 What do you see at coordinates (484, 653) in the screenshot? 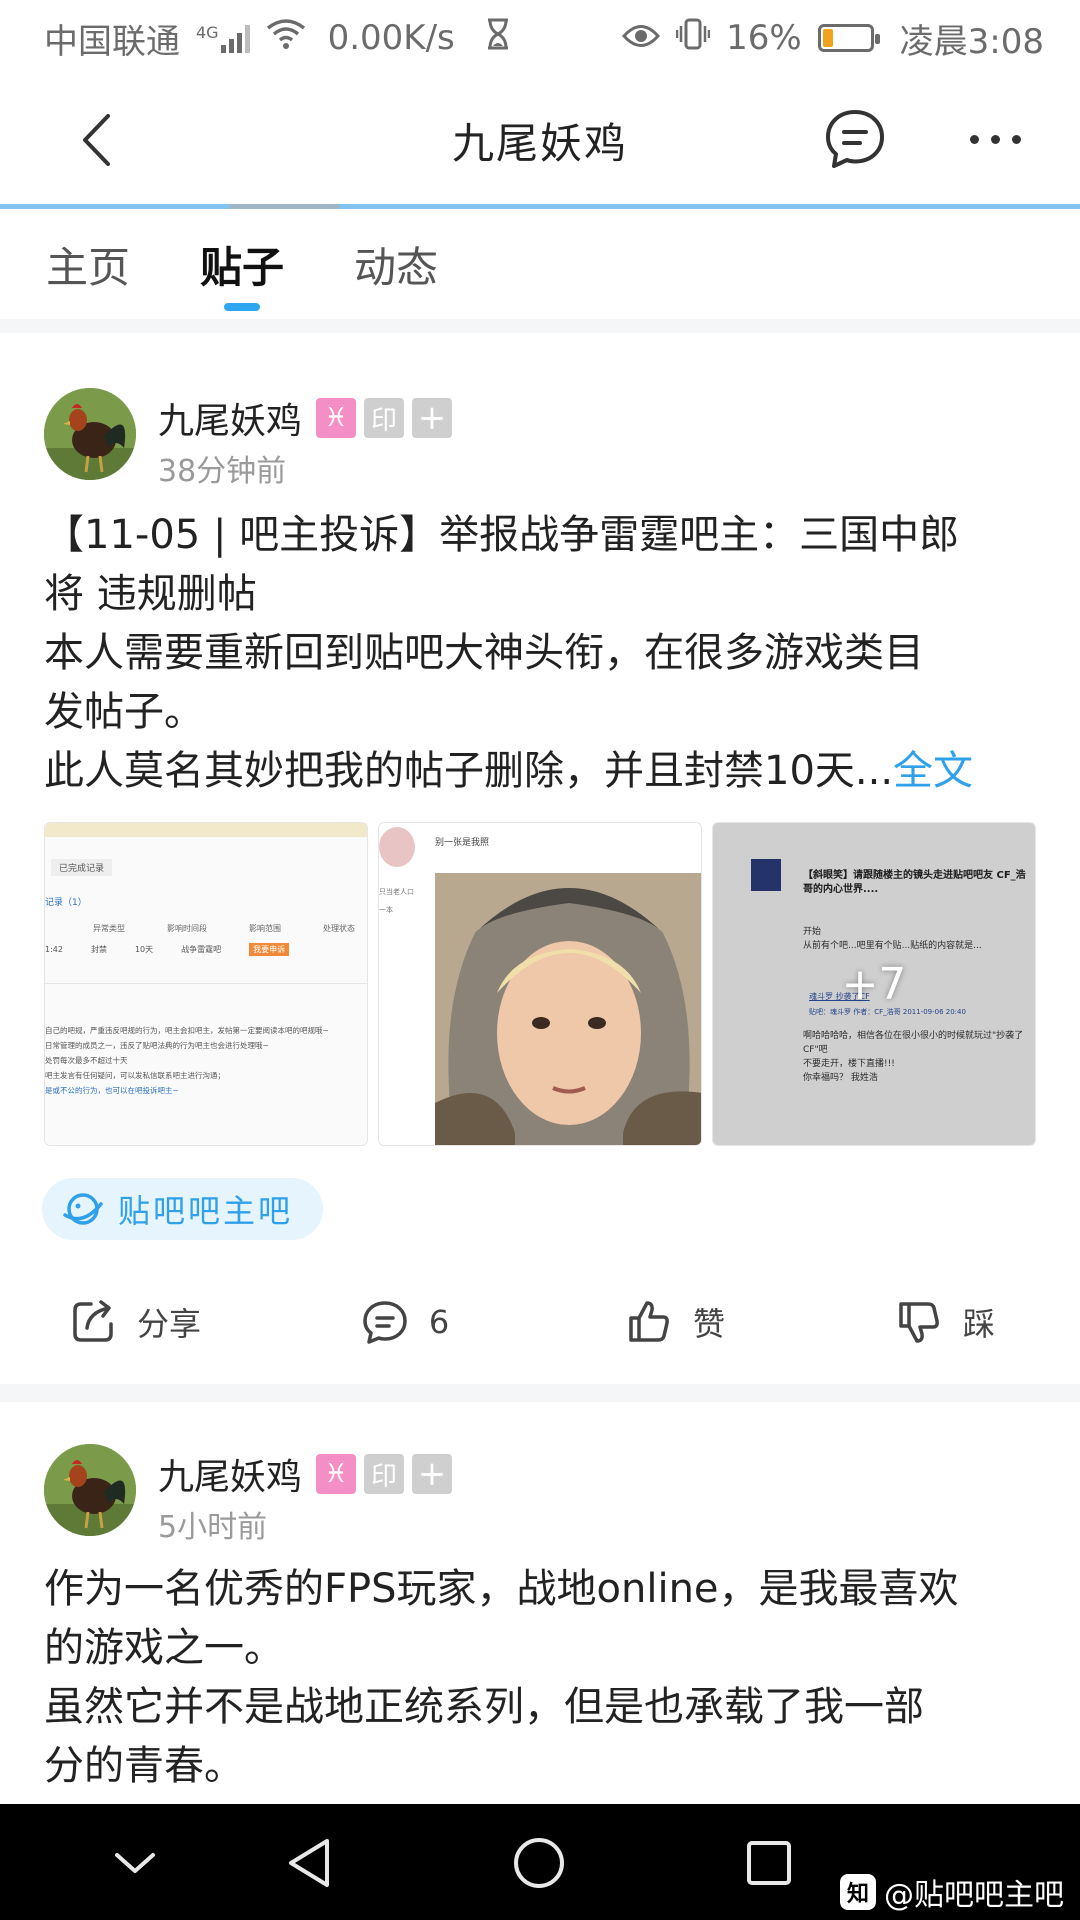
I see `post-line: 本人需要重新回到贴吧大神头衔，在很多游戏类目` at bounding box center [484, 653].